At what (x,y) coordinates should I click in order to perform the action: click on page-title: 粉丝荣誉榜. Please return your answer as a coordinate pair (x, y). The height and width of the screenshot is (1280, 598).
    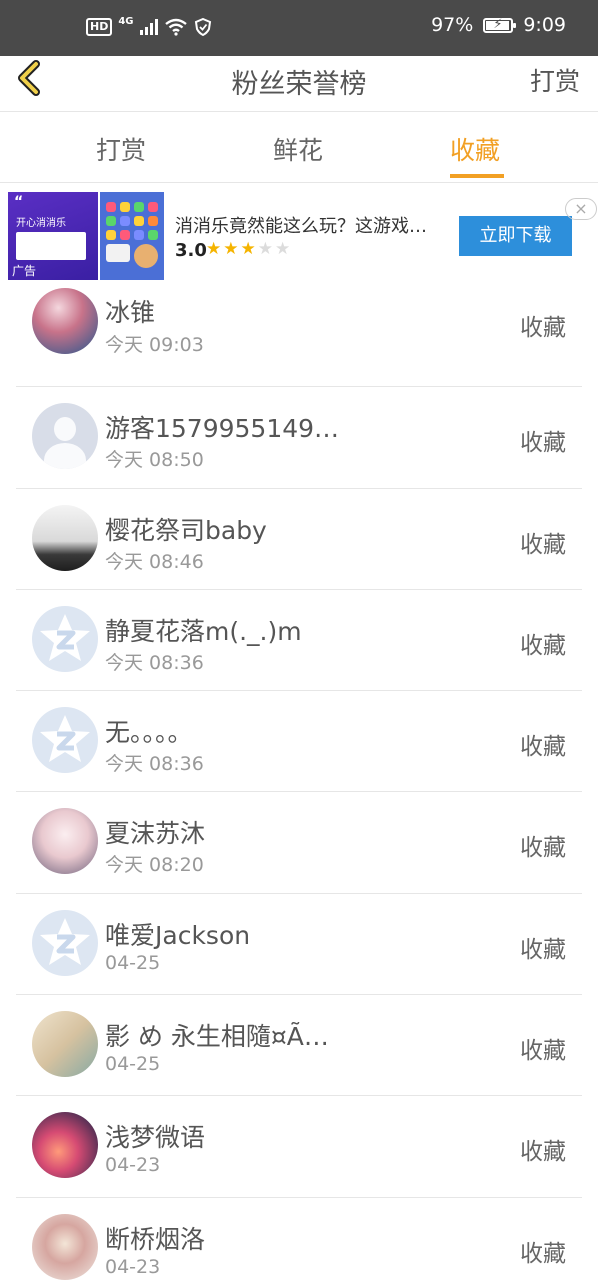
    Looking at the image, I should click on (299, 84).